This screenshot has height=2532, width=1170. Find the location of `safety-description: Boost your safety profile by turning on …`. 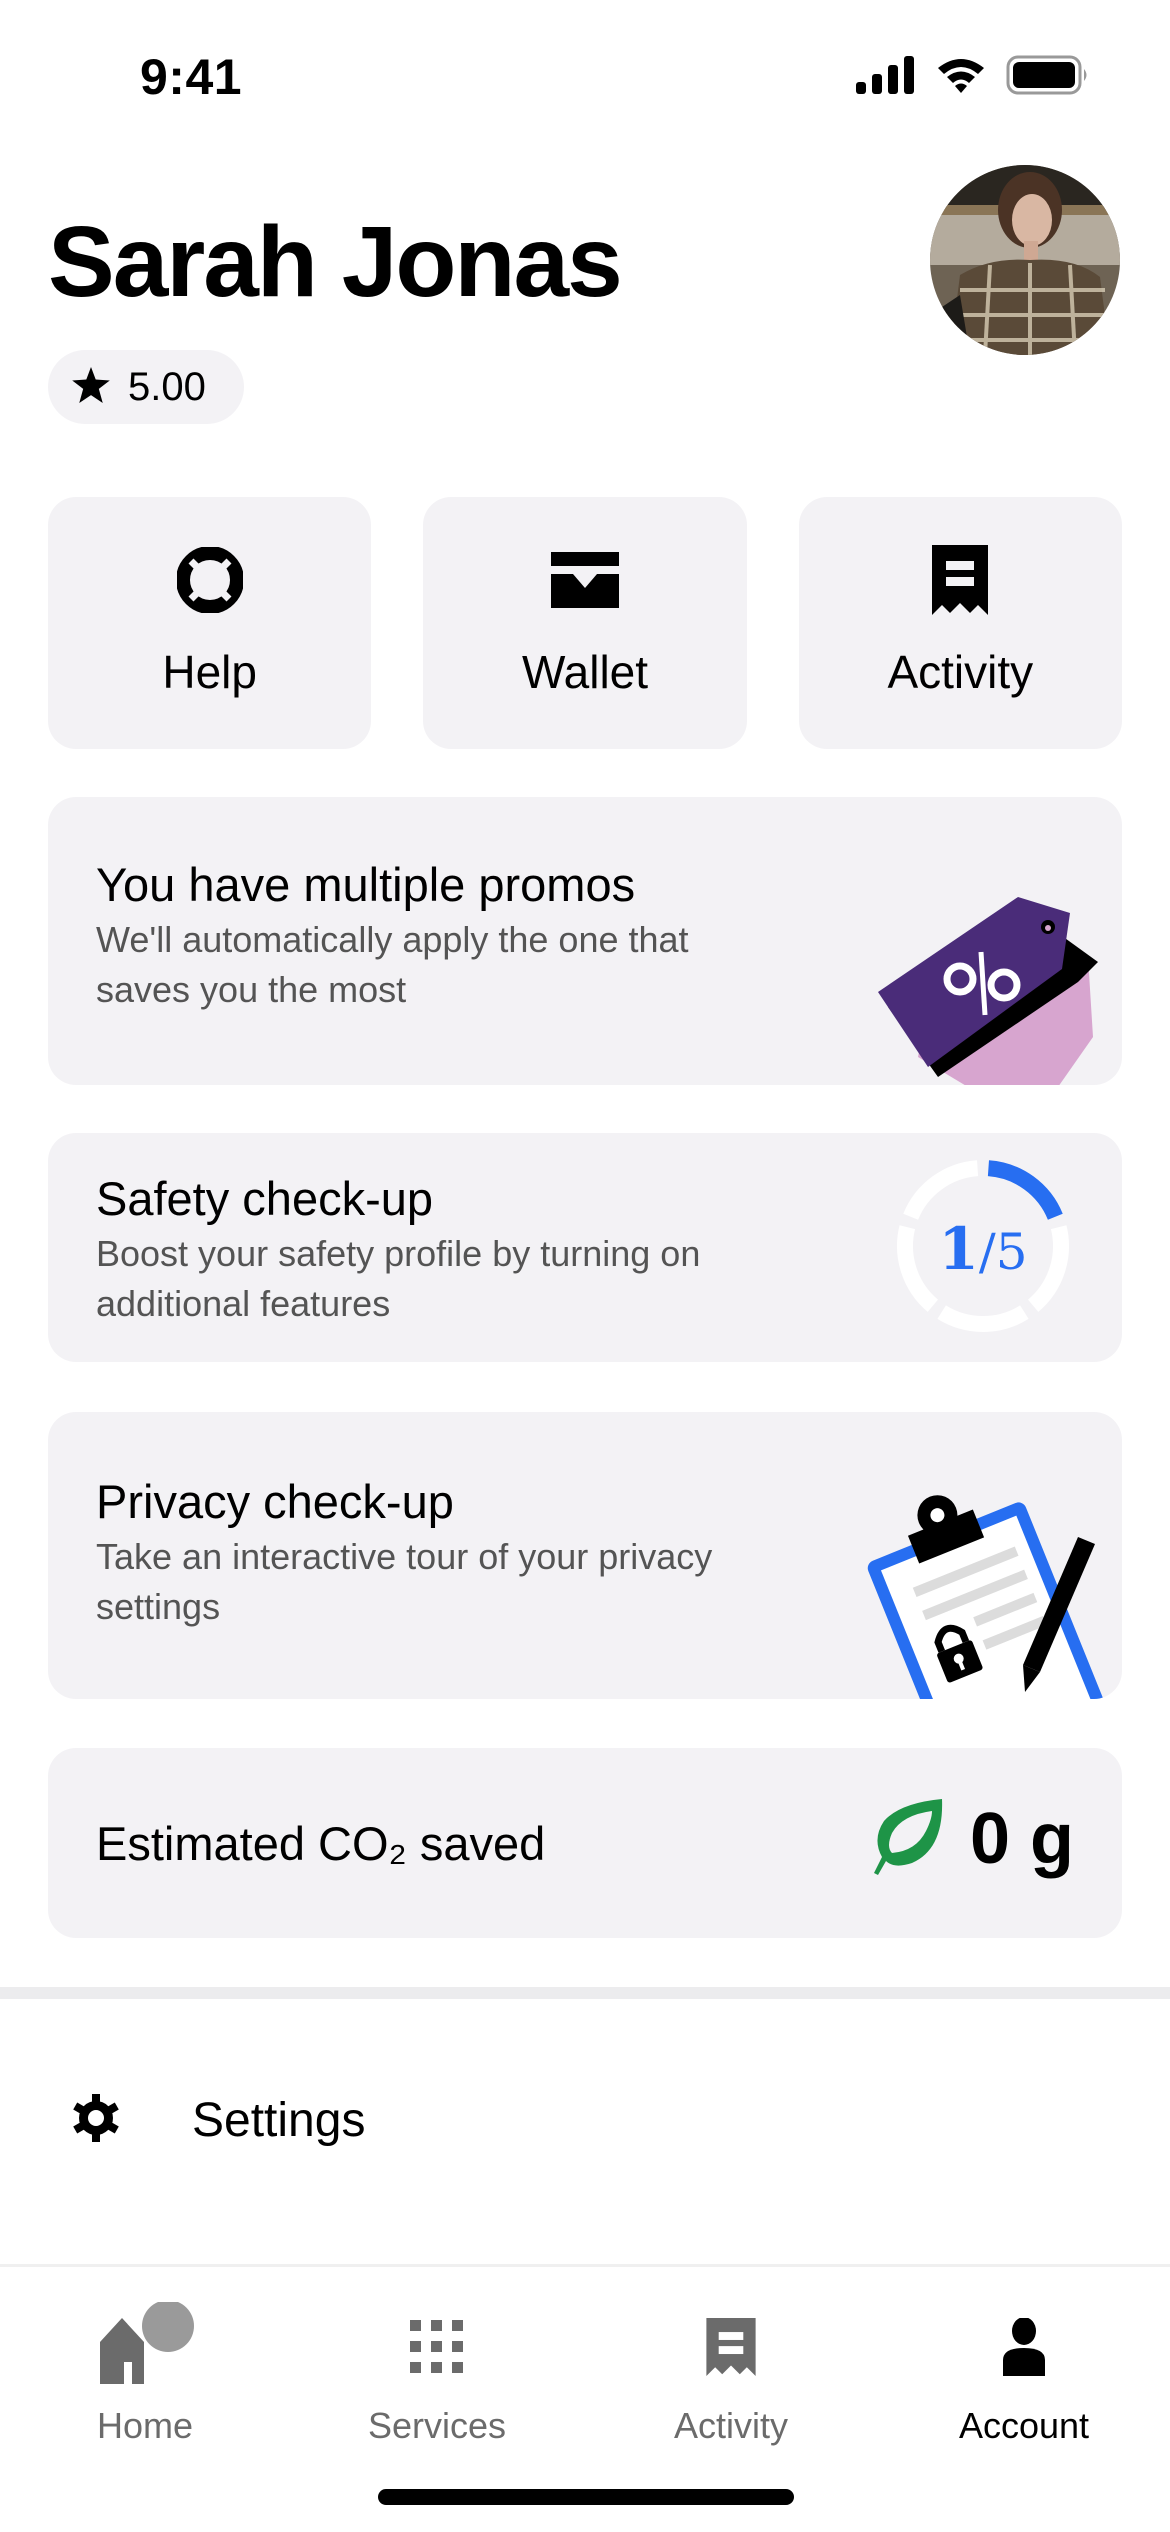

safety-description: Boost your safety profile by turning on … is located at coordinates (398, 1278).